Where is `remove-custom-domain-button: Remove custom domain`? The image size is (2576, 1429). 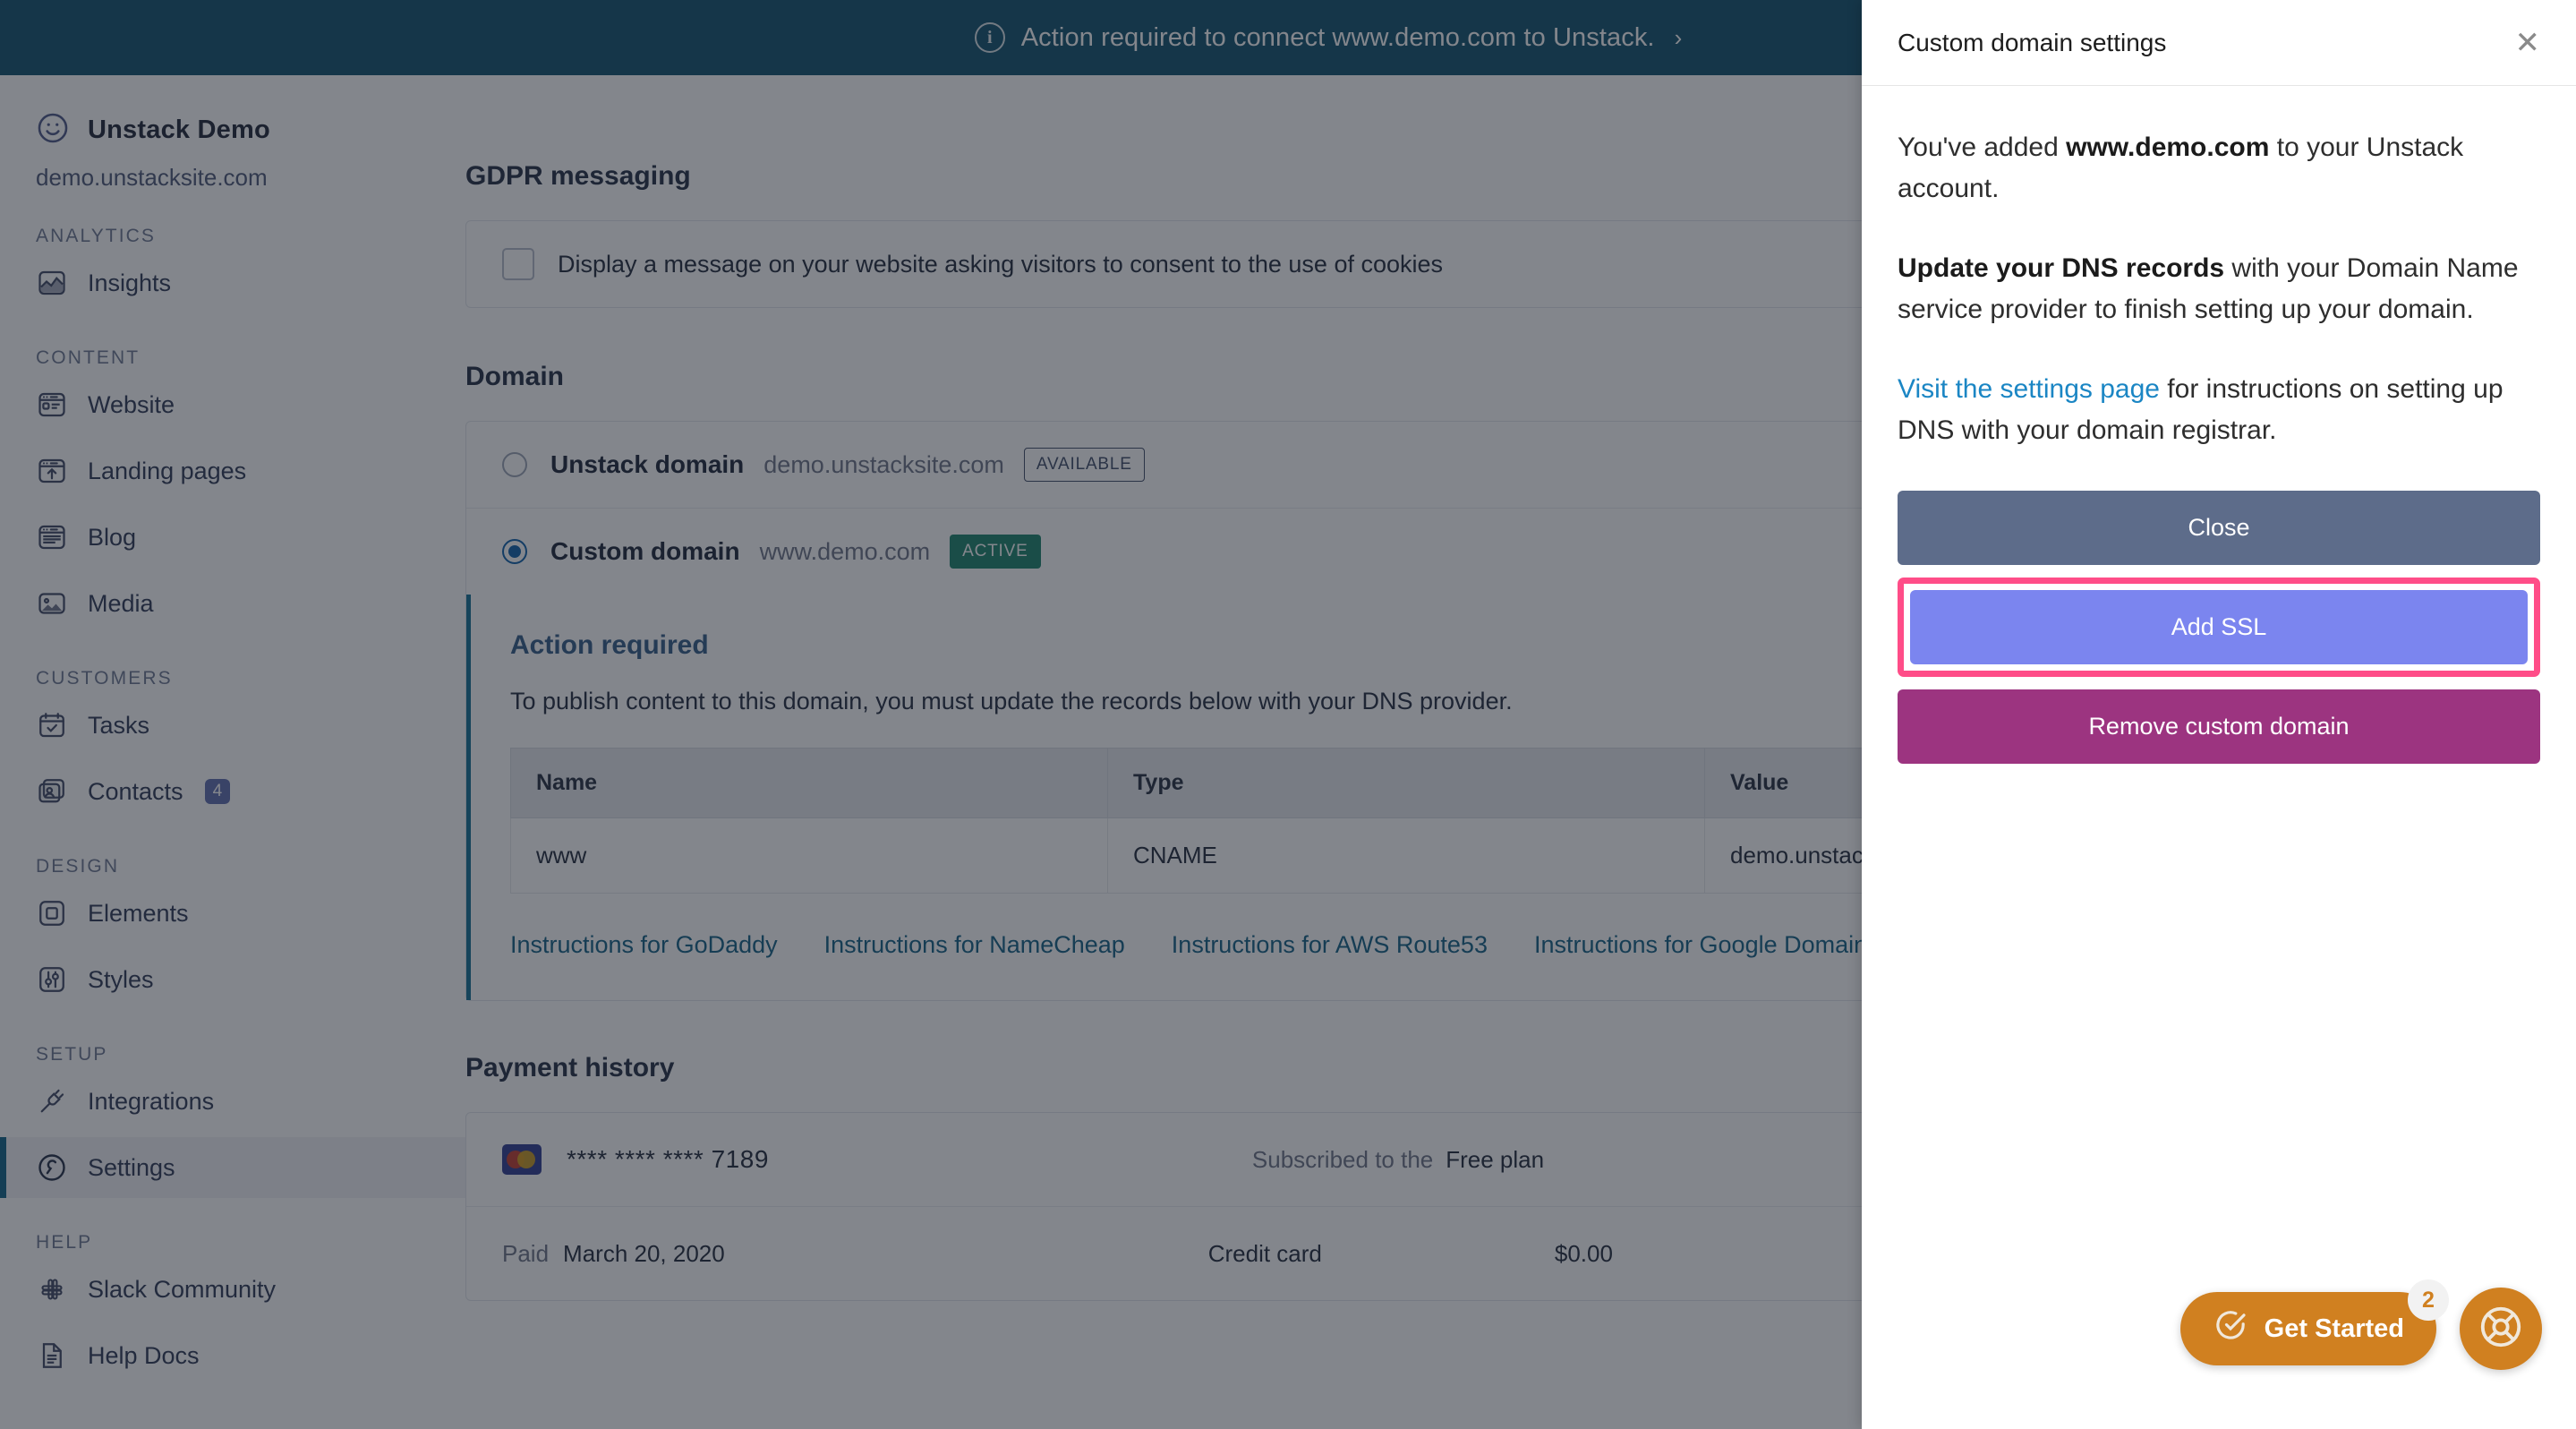
remove-custom-domain-button: Remove custom domain is located at coordinates (2219, 726).